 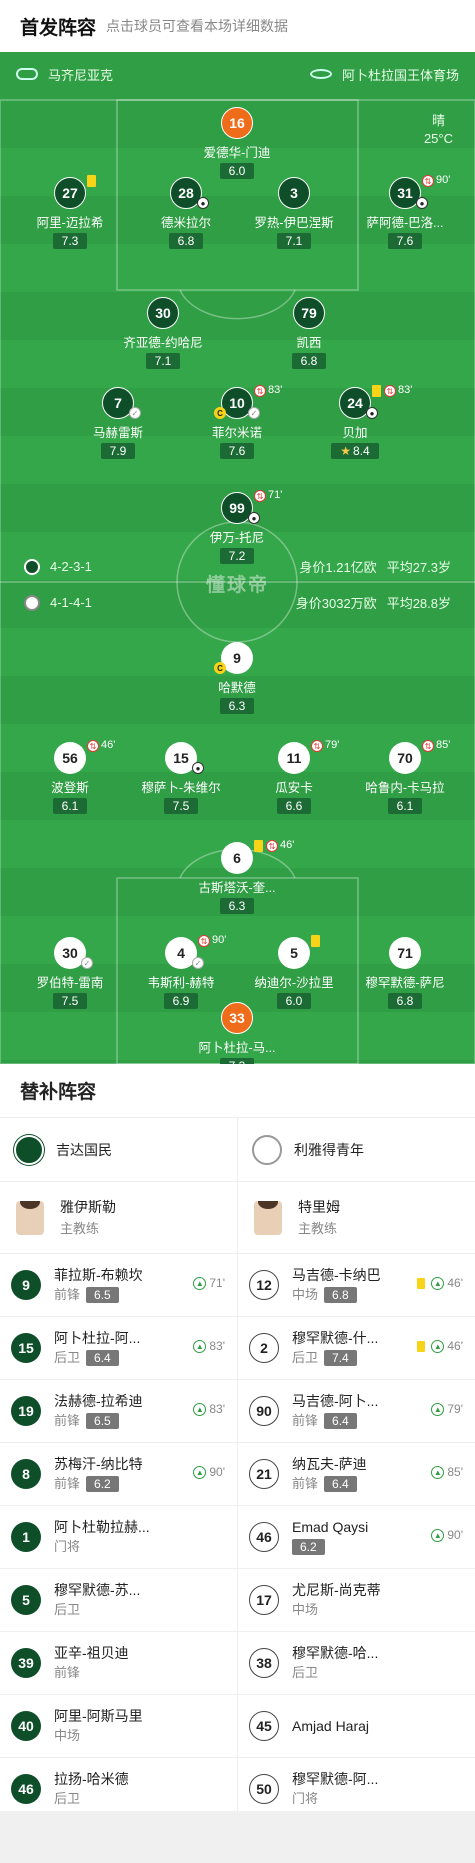 I want to click on jersey-number: 38, so click(x=264, y=1663).